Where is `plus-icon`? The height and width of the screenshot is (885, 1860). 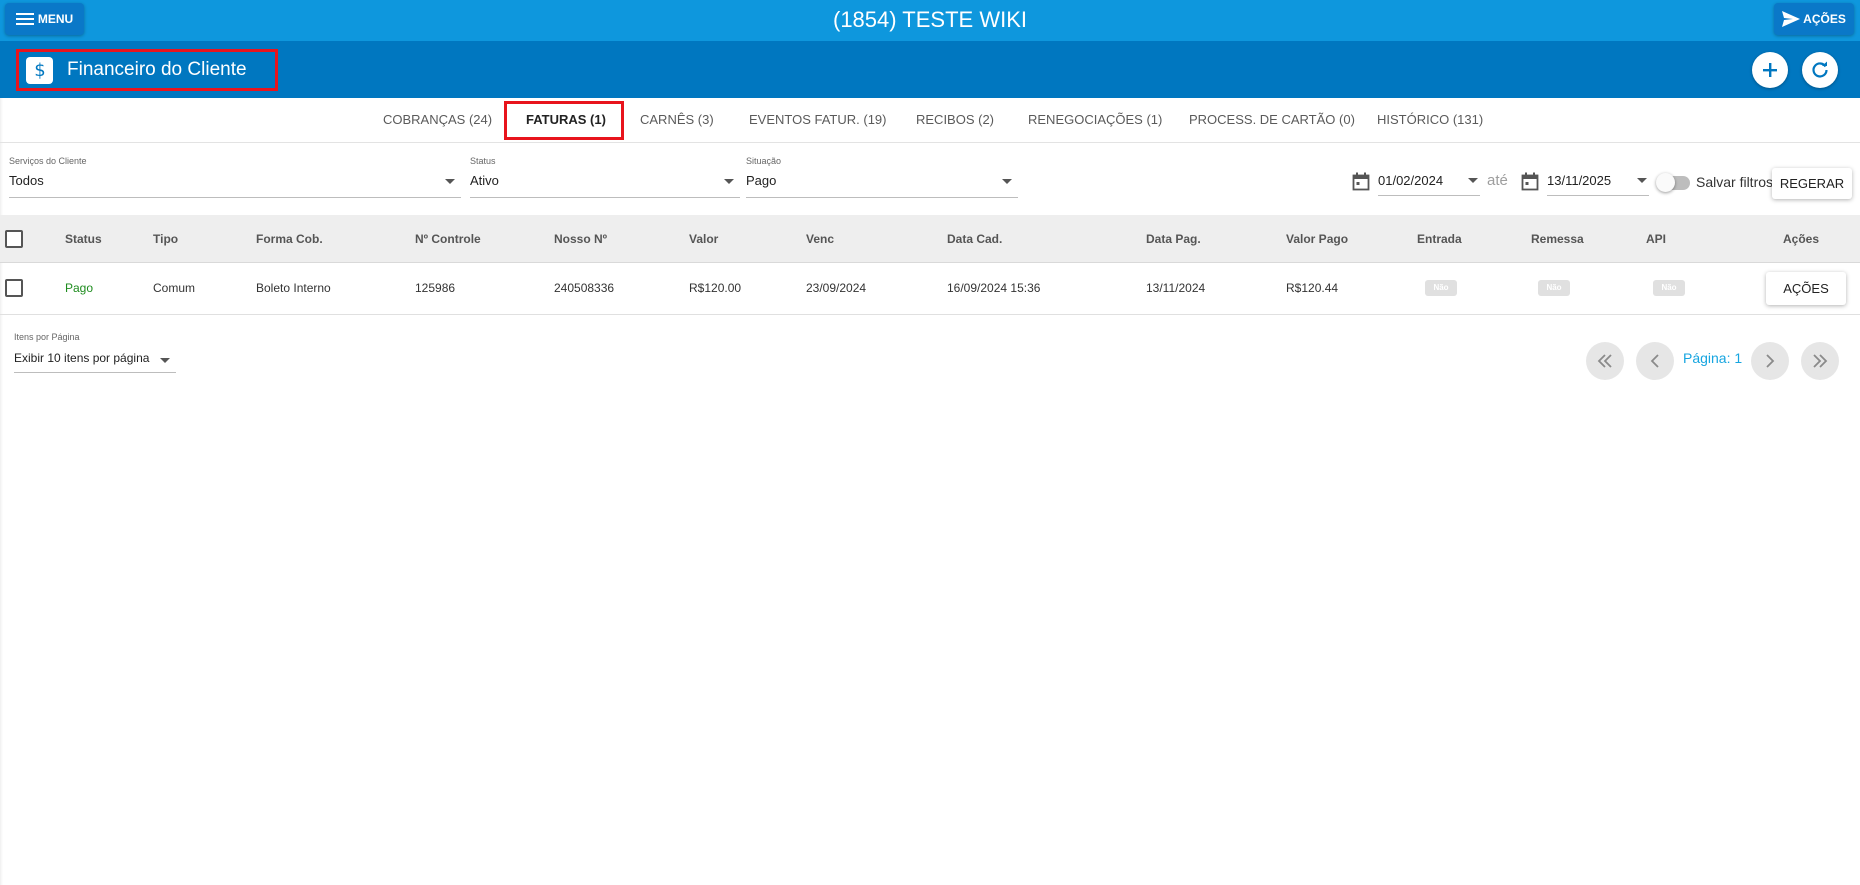 plus-icon is located at coordinates (1770, 70).